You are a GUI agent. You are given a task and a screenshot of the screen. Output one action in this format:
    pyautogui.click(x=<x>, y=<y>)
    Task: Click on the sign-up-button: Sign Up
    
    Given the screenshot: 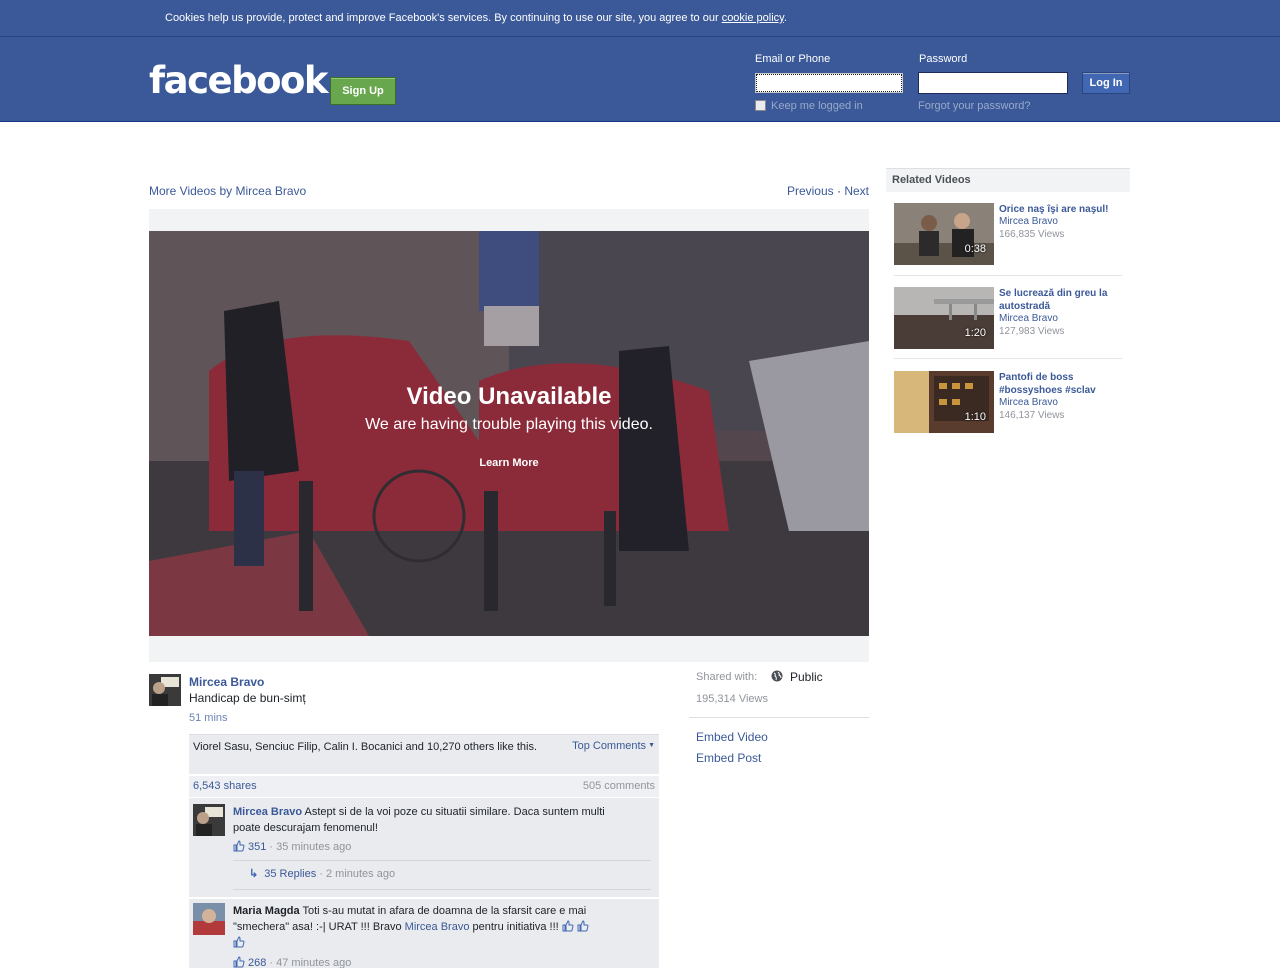 What is the action you would take?
    pyautogui.click(x=363, y=91)
    